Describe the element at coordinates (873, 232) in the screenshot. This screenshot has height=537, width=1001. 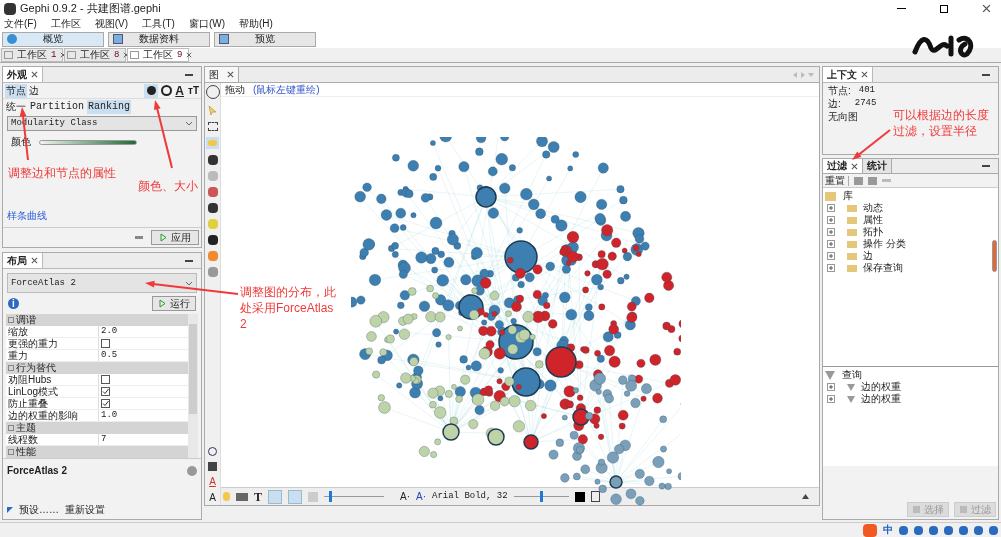
I see `tree-item: 拓扑` at that location.